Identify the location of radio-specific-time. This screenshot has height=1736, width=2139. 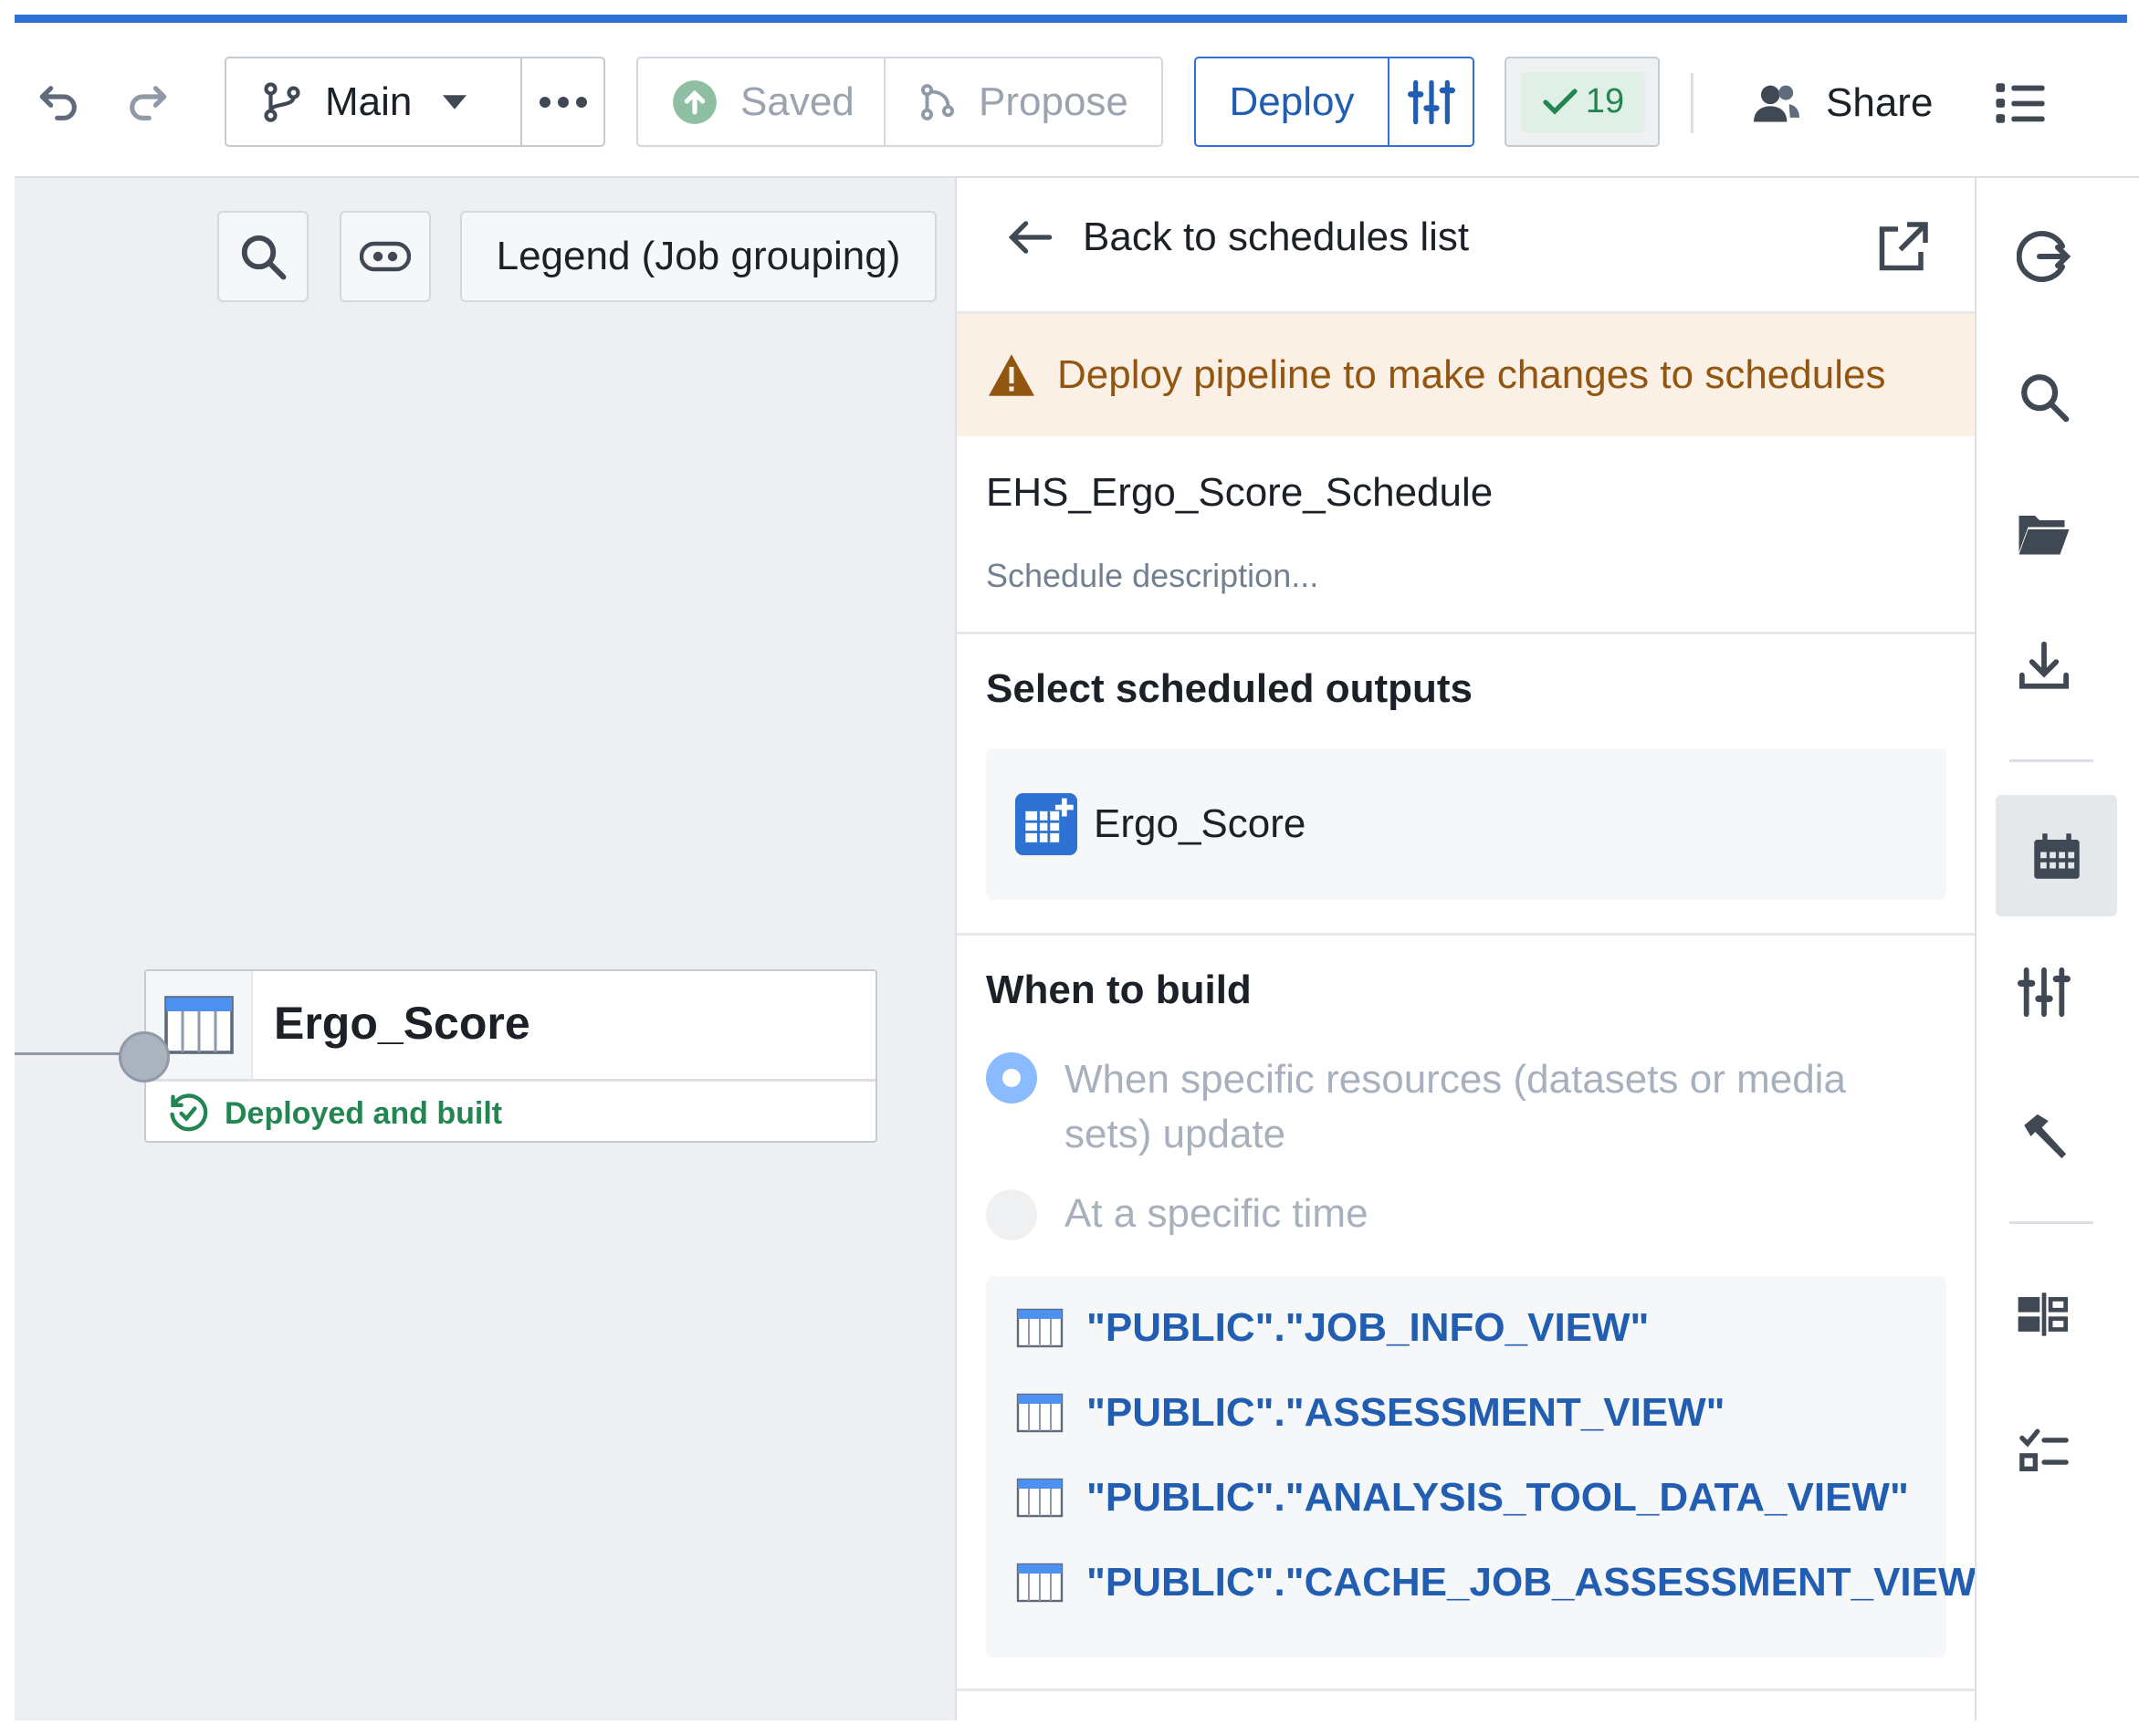
(1012, 1214).